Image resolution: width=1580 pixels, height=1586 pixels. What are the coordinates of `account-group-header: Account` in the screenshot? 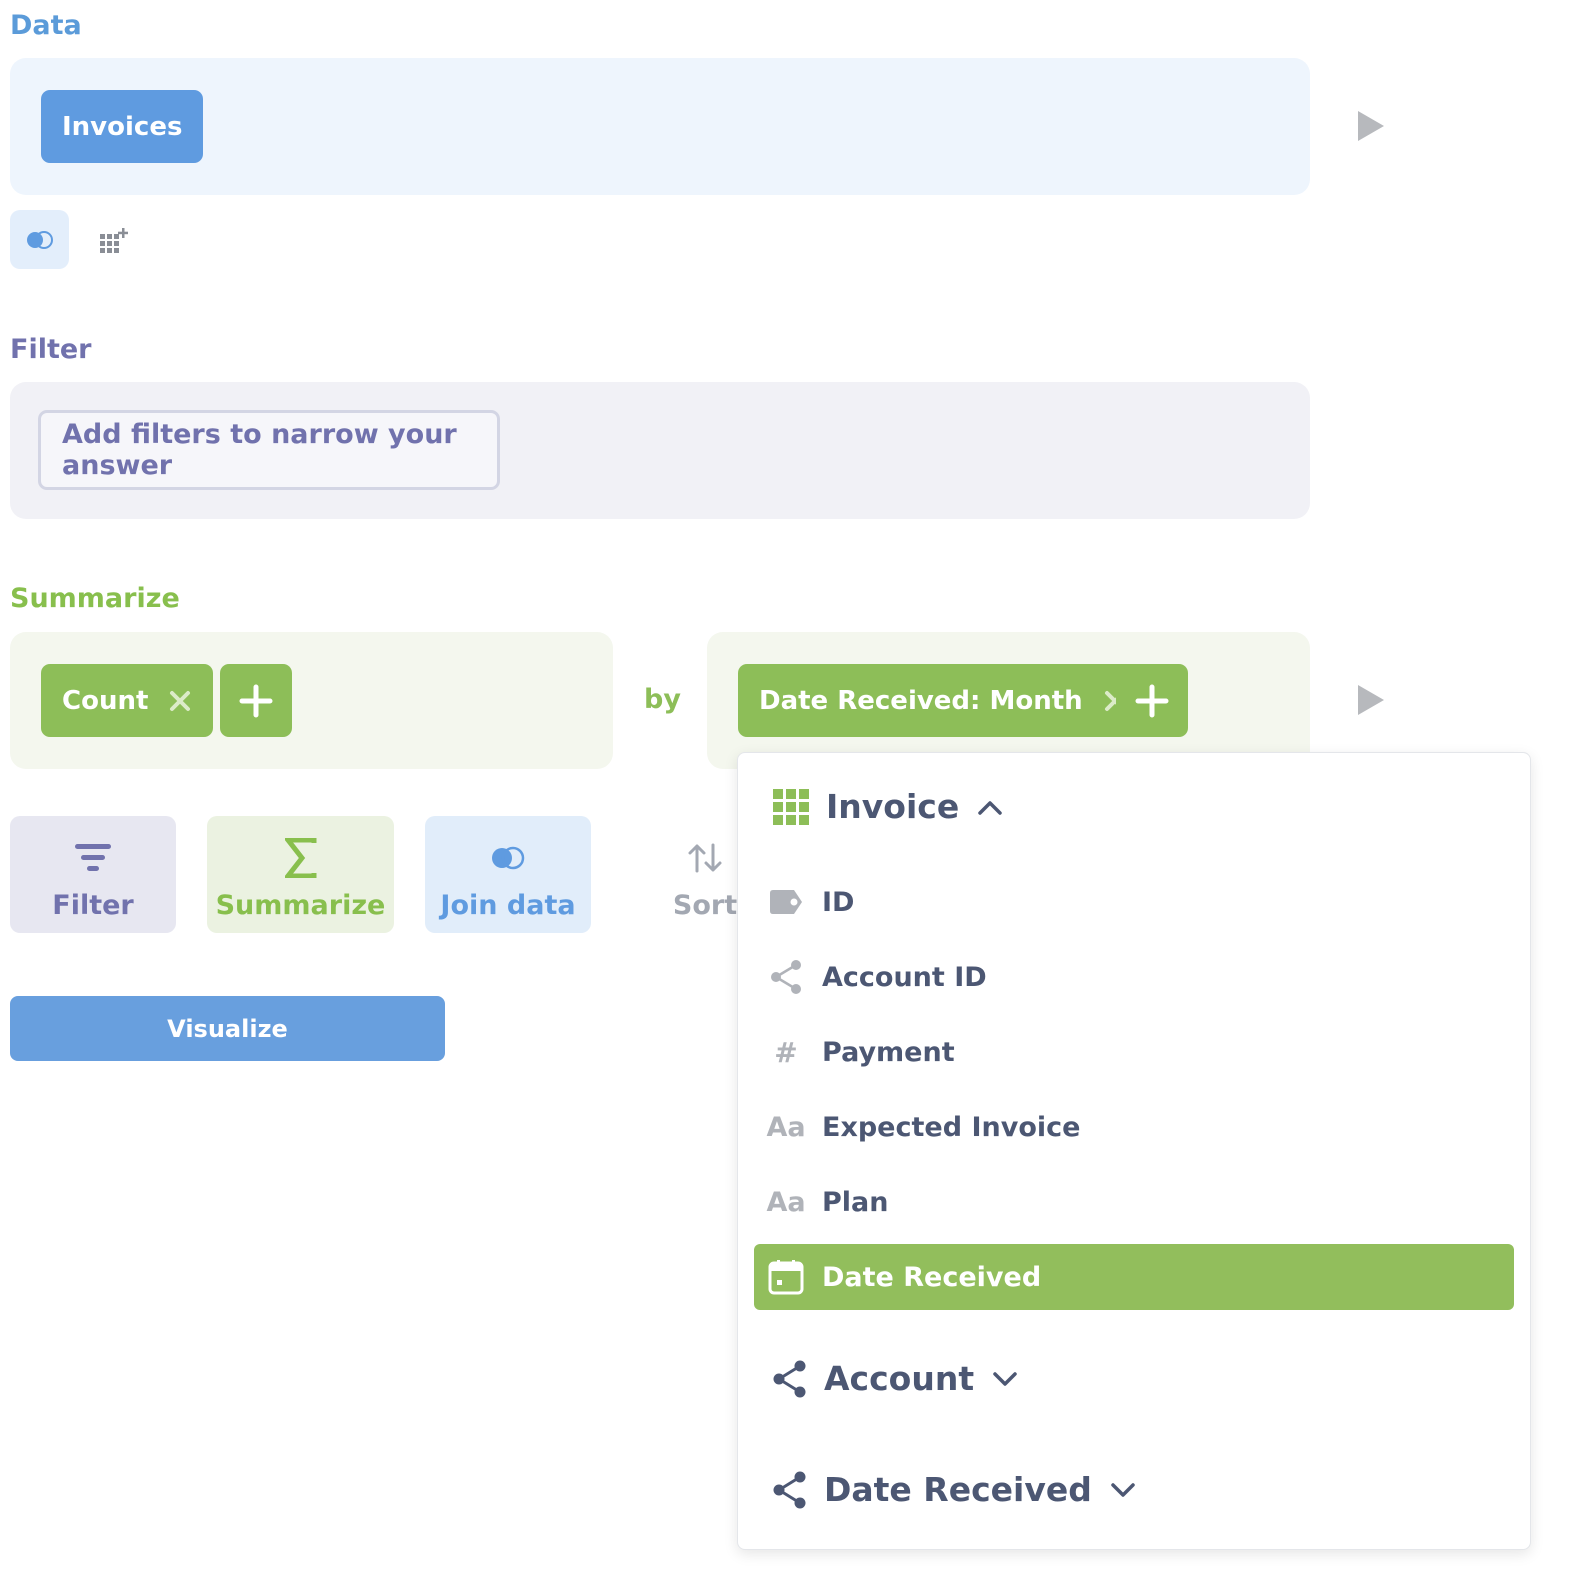 It's located at (895, 1378).